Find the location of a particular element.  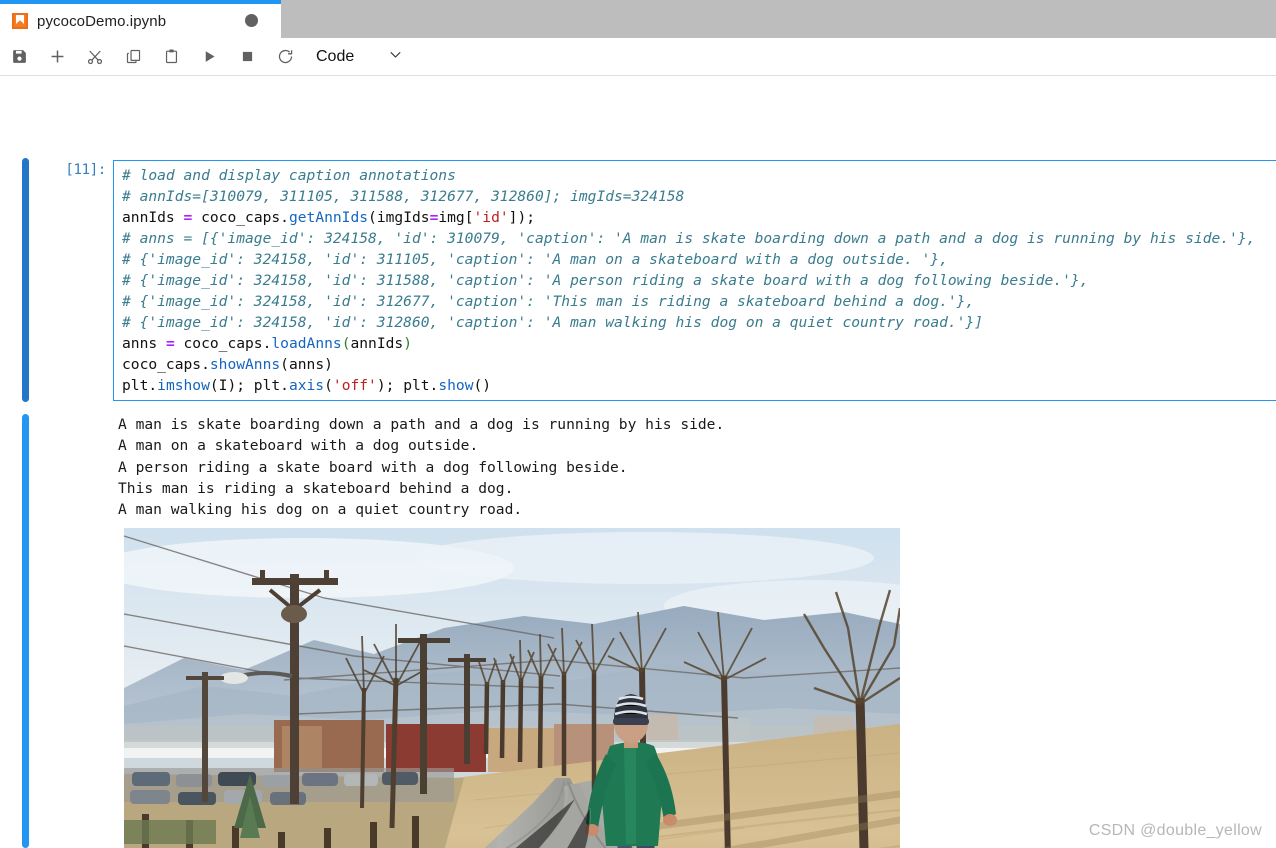

tab-title: pycocoDemo.ipynb is located at coordinates (102, 21).